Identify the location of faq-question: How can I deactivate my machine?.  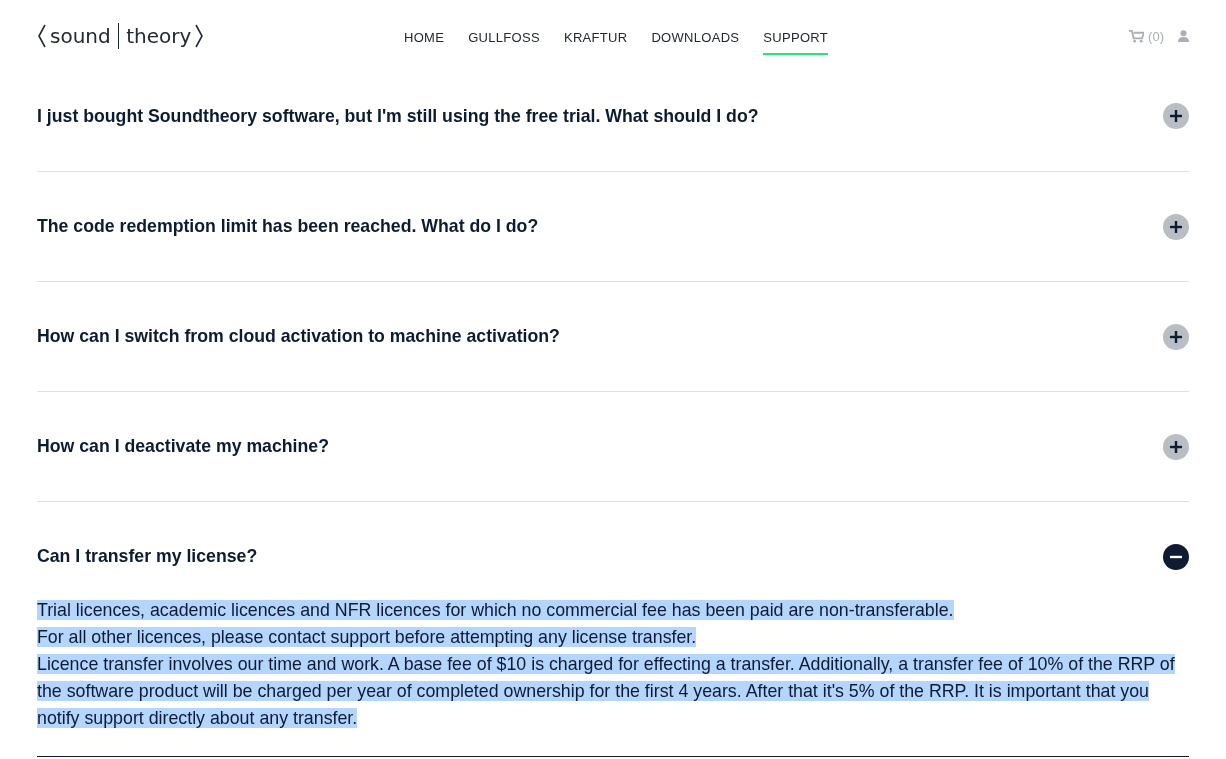
(183, 446).